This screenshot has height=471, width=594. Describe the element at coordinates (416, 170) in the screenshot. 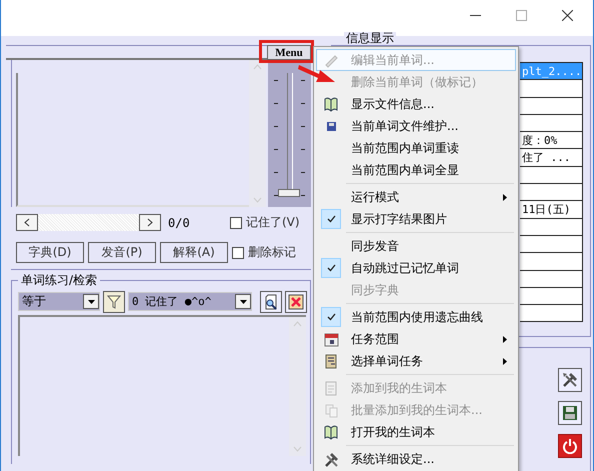

I see `menu-item: 当前范围内单词全显` at that location.